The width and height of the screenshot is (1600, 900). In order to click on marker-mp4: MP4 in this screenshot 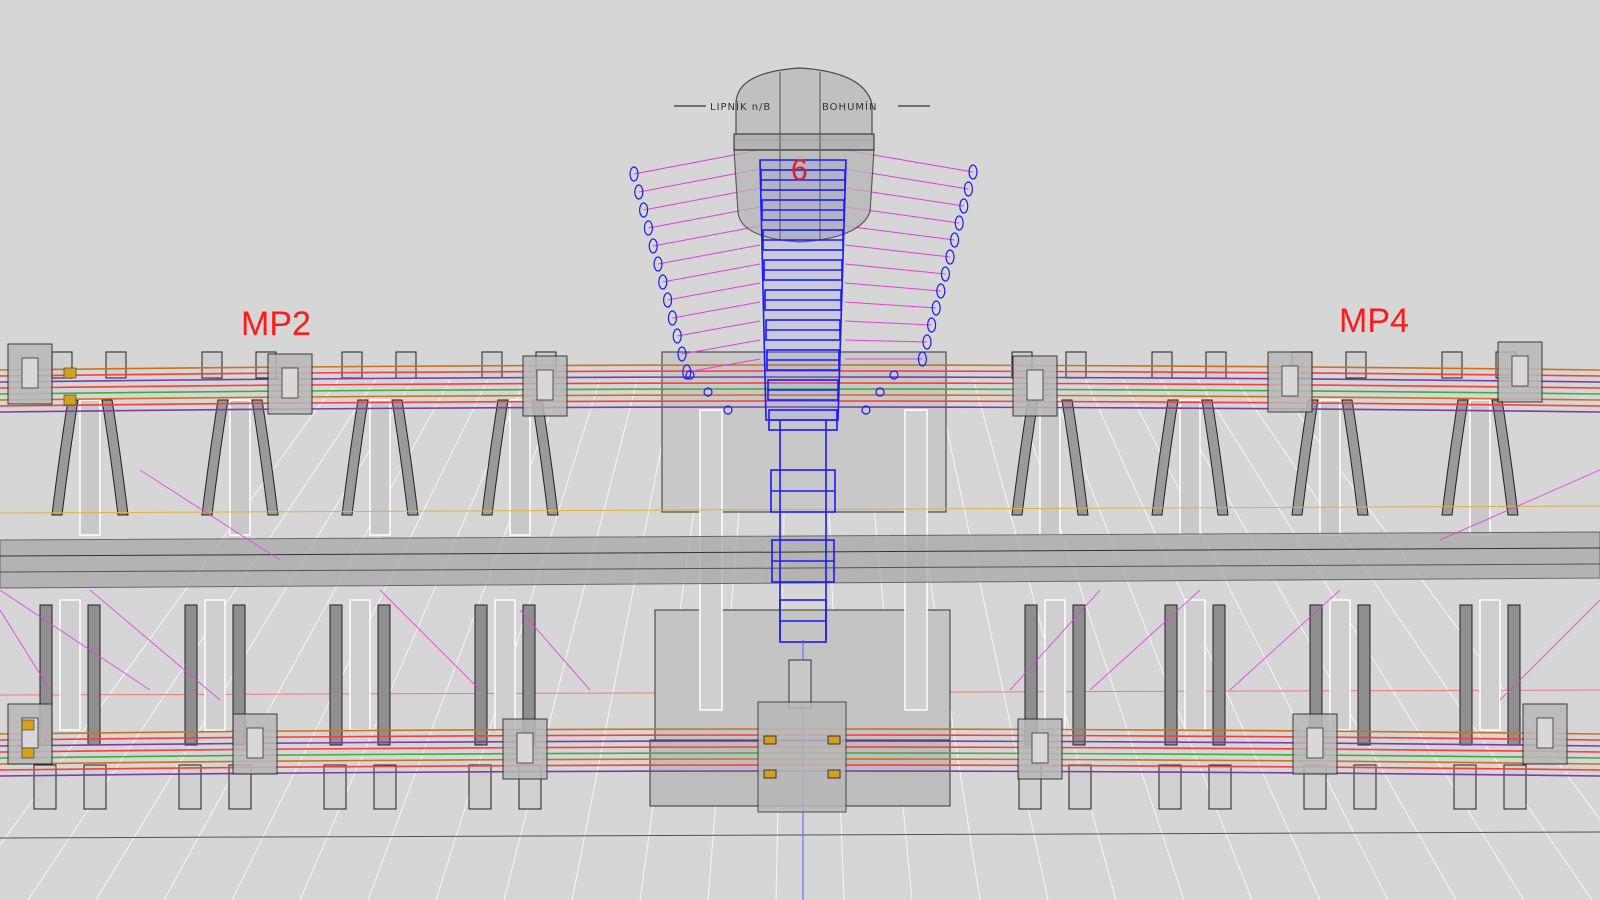, I will do `click(1374, 321)`.